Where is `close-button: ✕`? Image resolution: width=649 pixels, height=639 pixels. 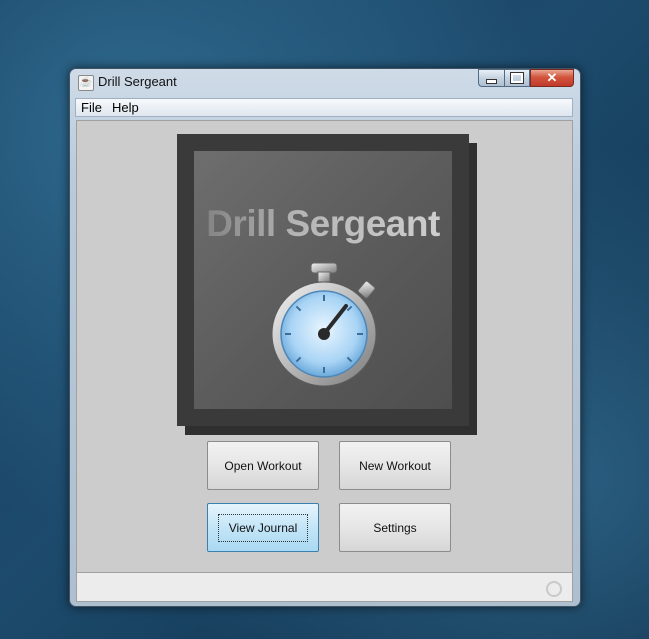 close-button: ✕ is located at coordinates (552, 78).